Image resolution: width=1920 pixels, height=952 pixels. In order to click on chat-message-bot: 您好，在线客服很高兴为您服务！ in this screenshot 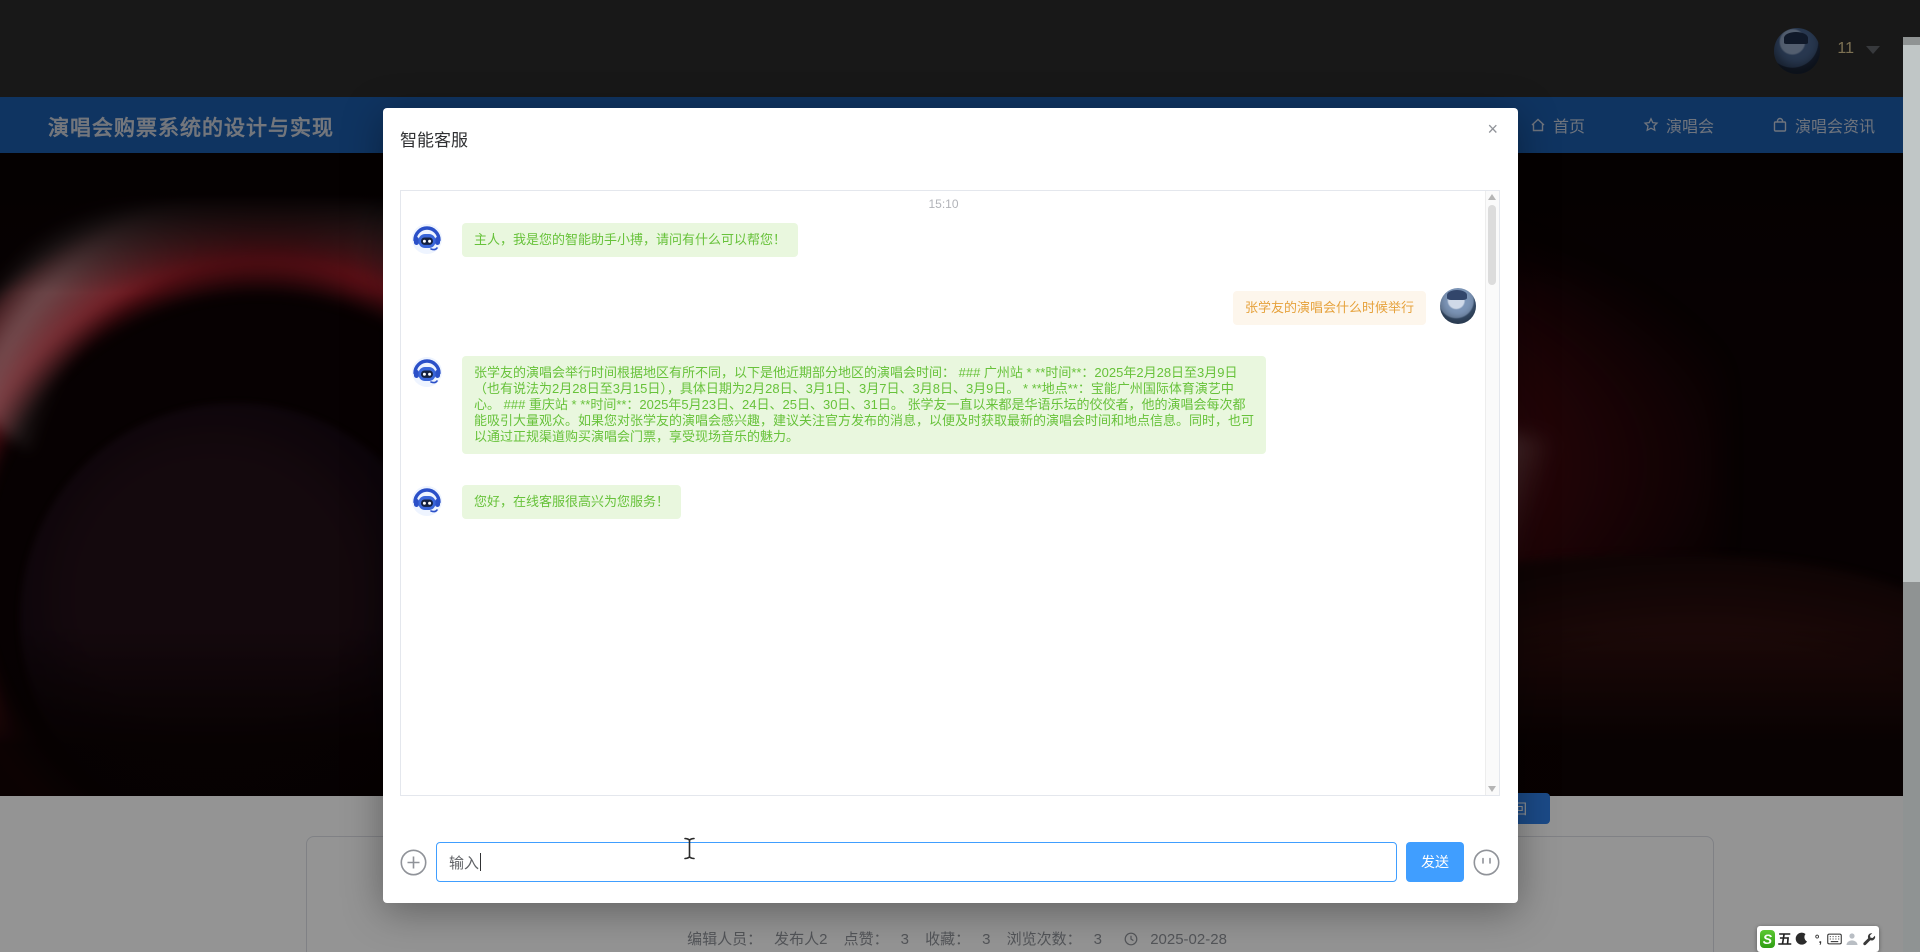, I will do `click(943, 502)`.